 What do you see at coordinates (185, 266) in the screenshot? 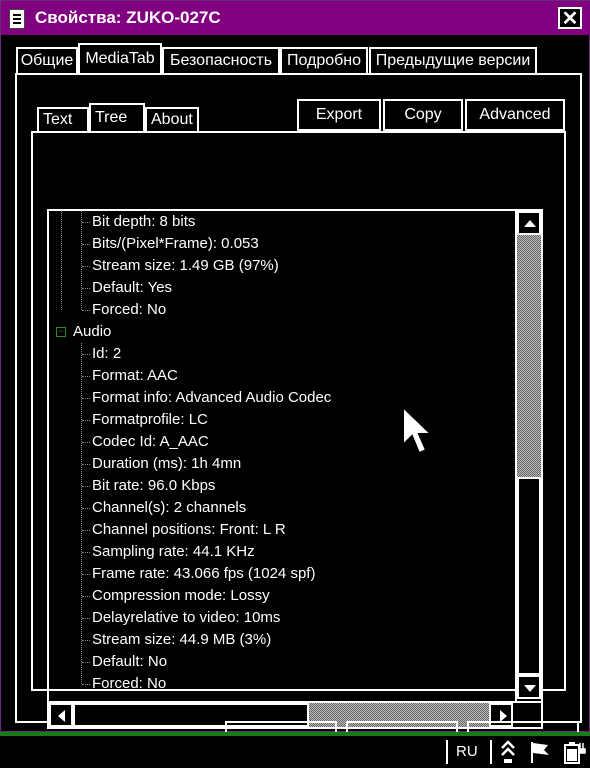
I see `tree-item: Stream size: 1.49 GB (97%)` at bounding box center [185, 266].